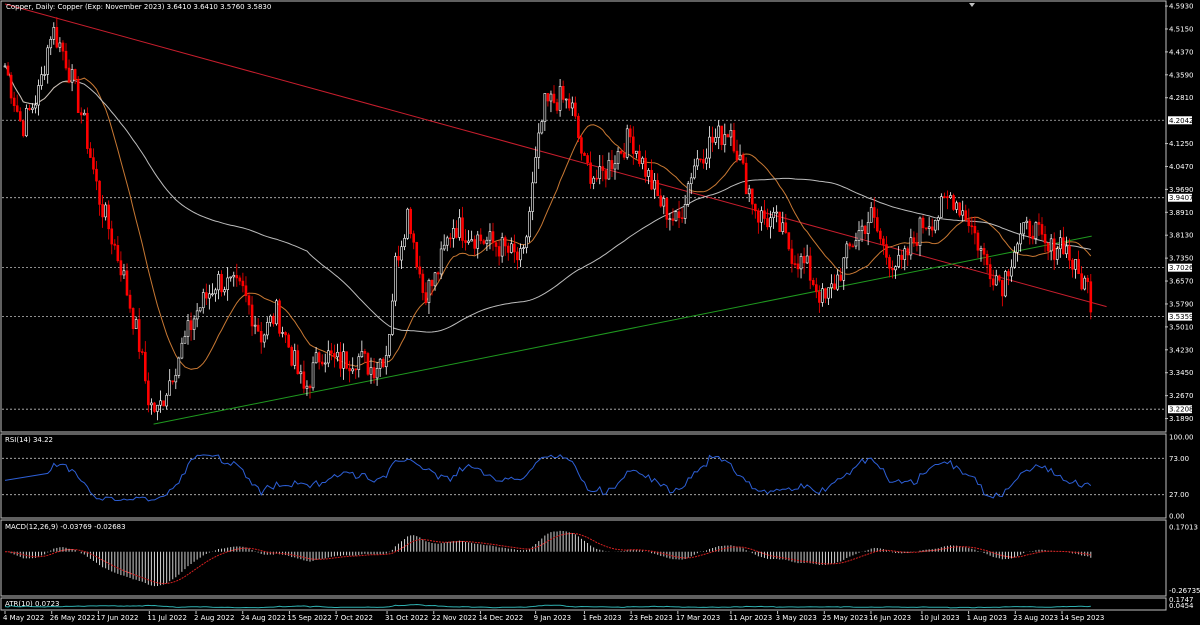 This screenshot has height=625, width=1200. Describe the element at coordinates (1181, 259) in the screenshot. I see `price-tick-label: 3.7350` at that location.